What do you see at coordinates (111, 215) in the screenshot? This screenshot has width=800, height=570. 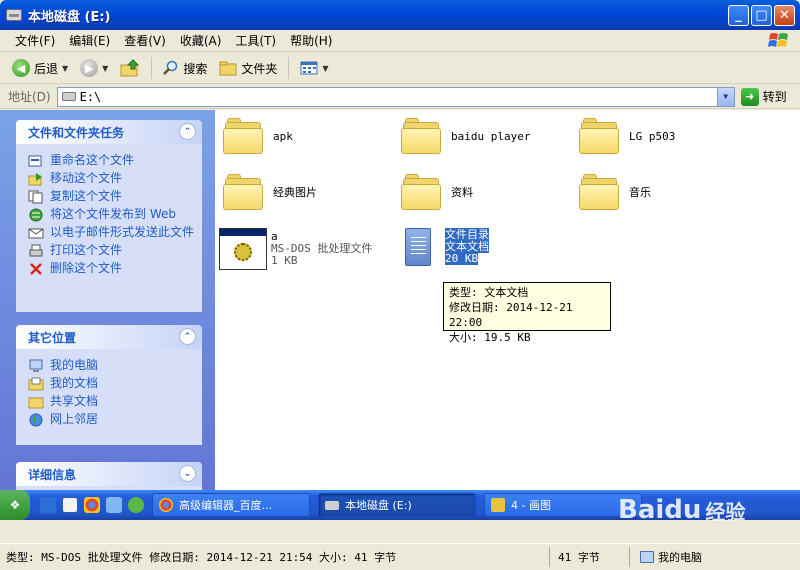 I see `task-publish-web: 将这个文件发布到 Web` at bounding box center [111, 215].